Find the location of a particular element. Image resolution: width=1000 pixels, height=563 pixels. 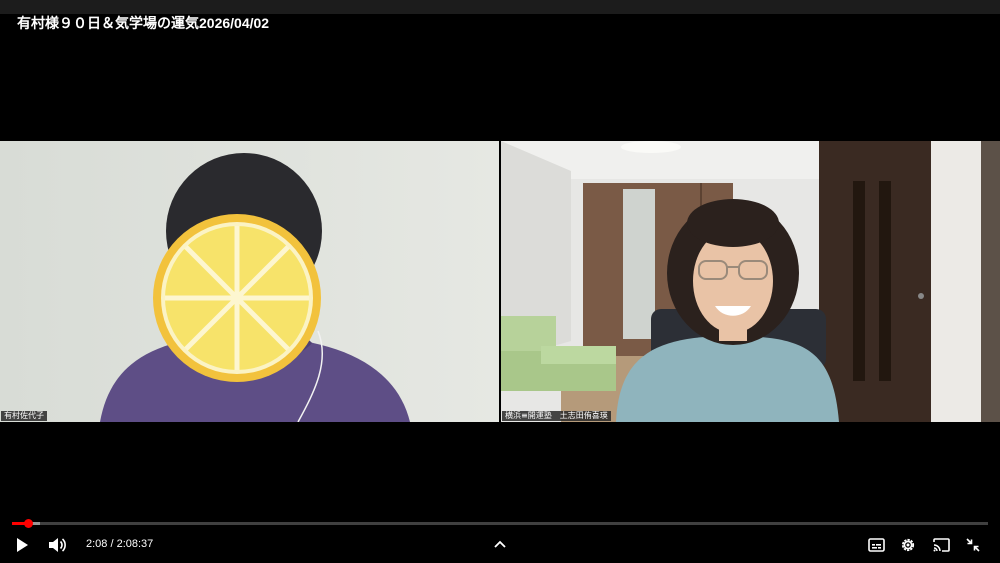

play-button is located at coordinates (22, 545).